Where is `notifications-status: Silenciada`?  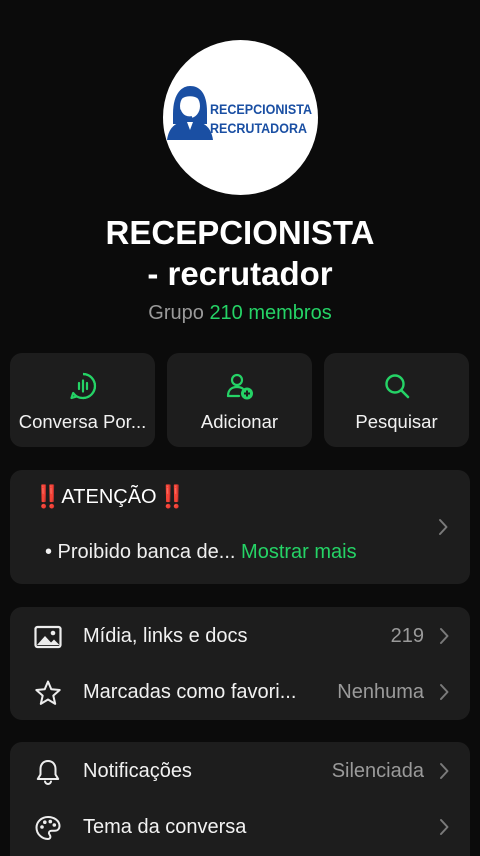 notifications-status: Silenciada is located at coordinates (377, 771).